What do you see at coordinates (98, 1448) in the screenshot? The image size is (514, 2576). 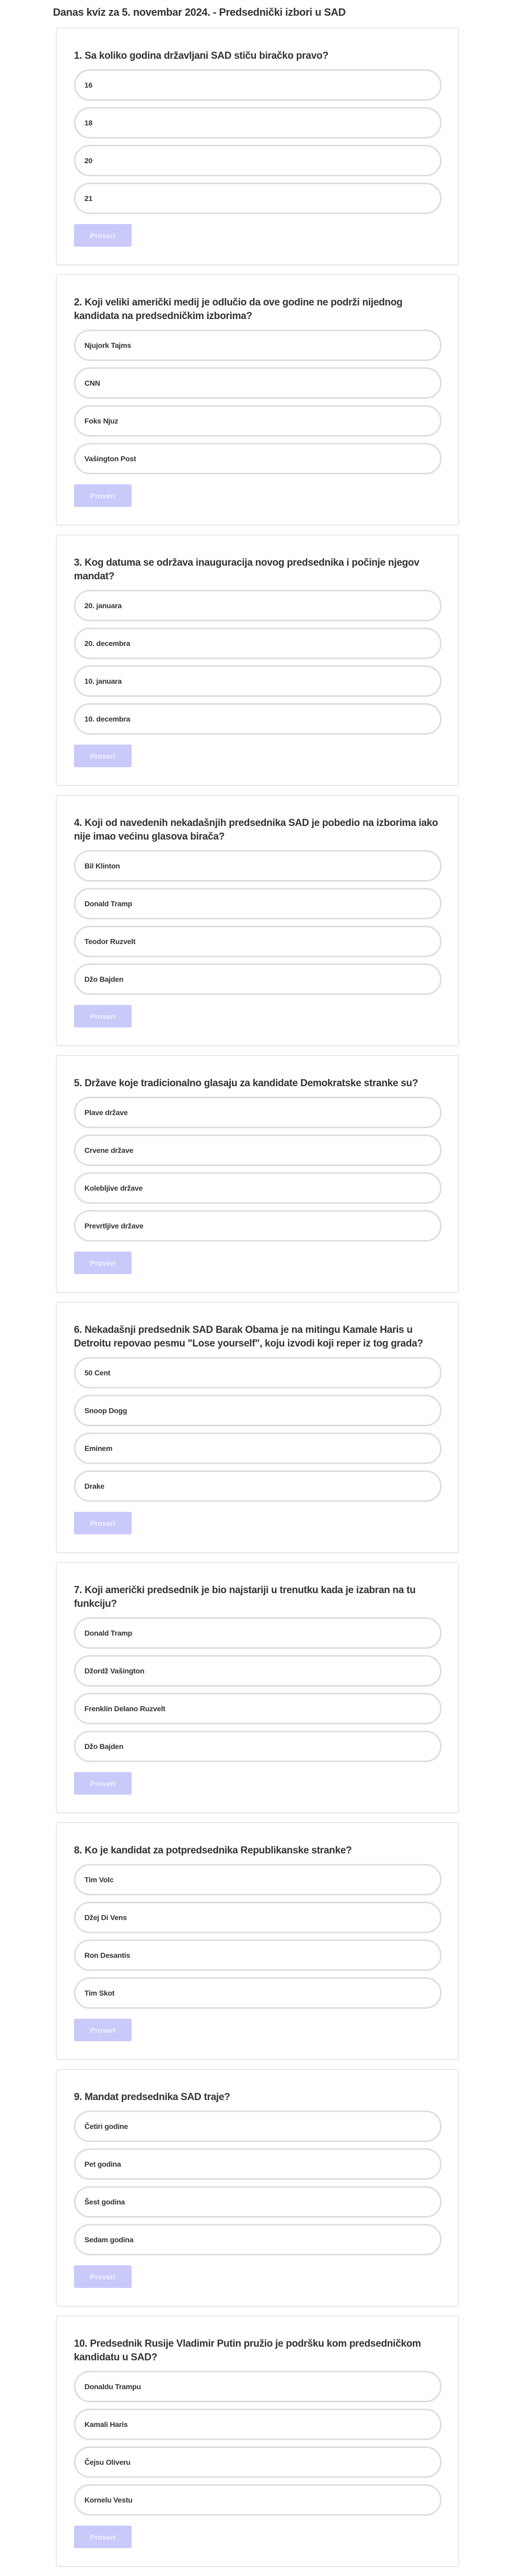 I see `answer-option-label: Eminem` at bounding box center [98, 1448].